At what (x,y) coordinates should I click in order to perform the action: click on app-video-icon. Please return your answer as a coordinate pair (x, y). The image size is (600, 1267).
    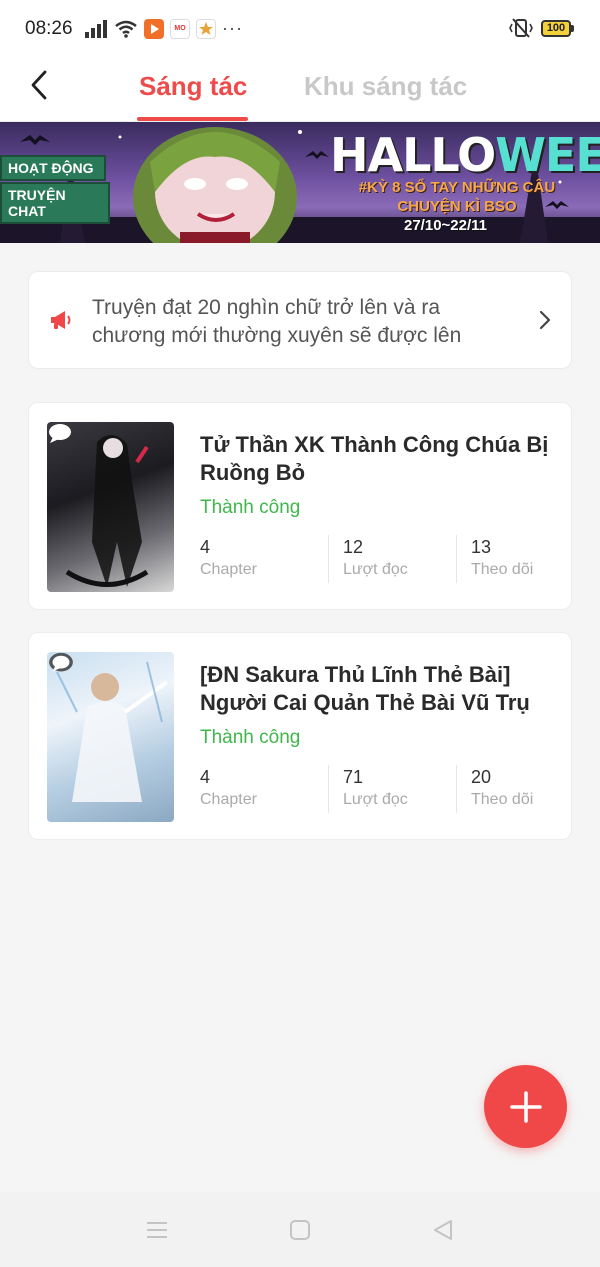
    Looking at the image, I should click on (154, 28).